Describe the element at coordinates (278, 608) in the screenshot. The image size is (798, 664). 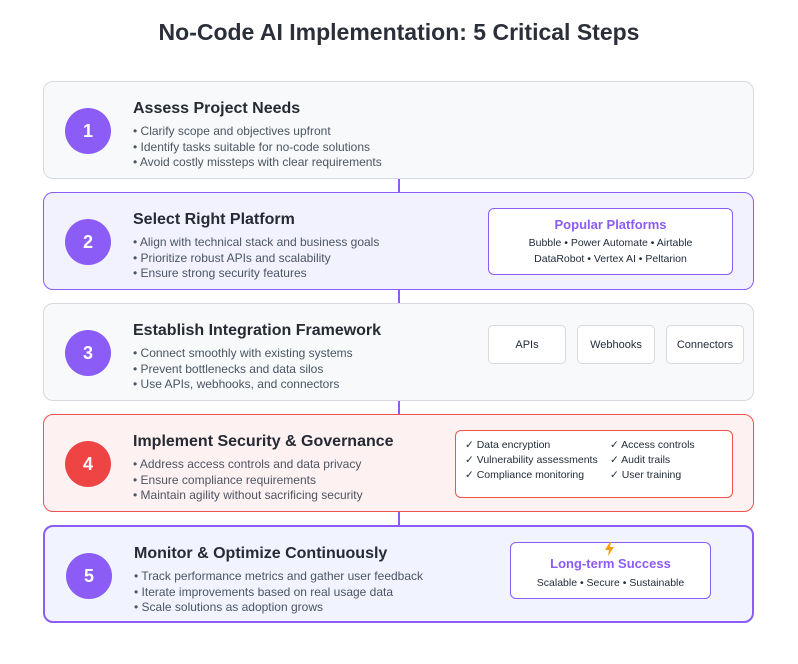
I see `bullet-item: Scale solutions as adoption grows` at that location.